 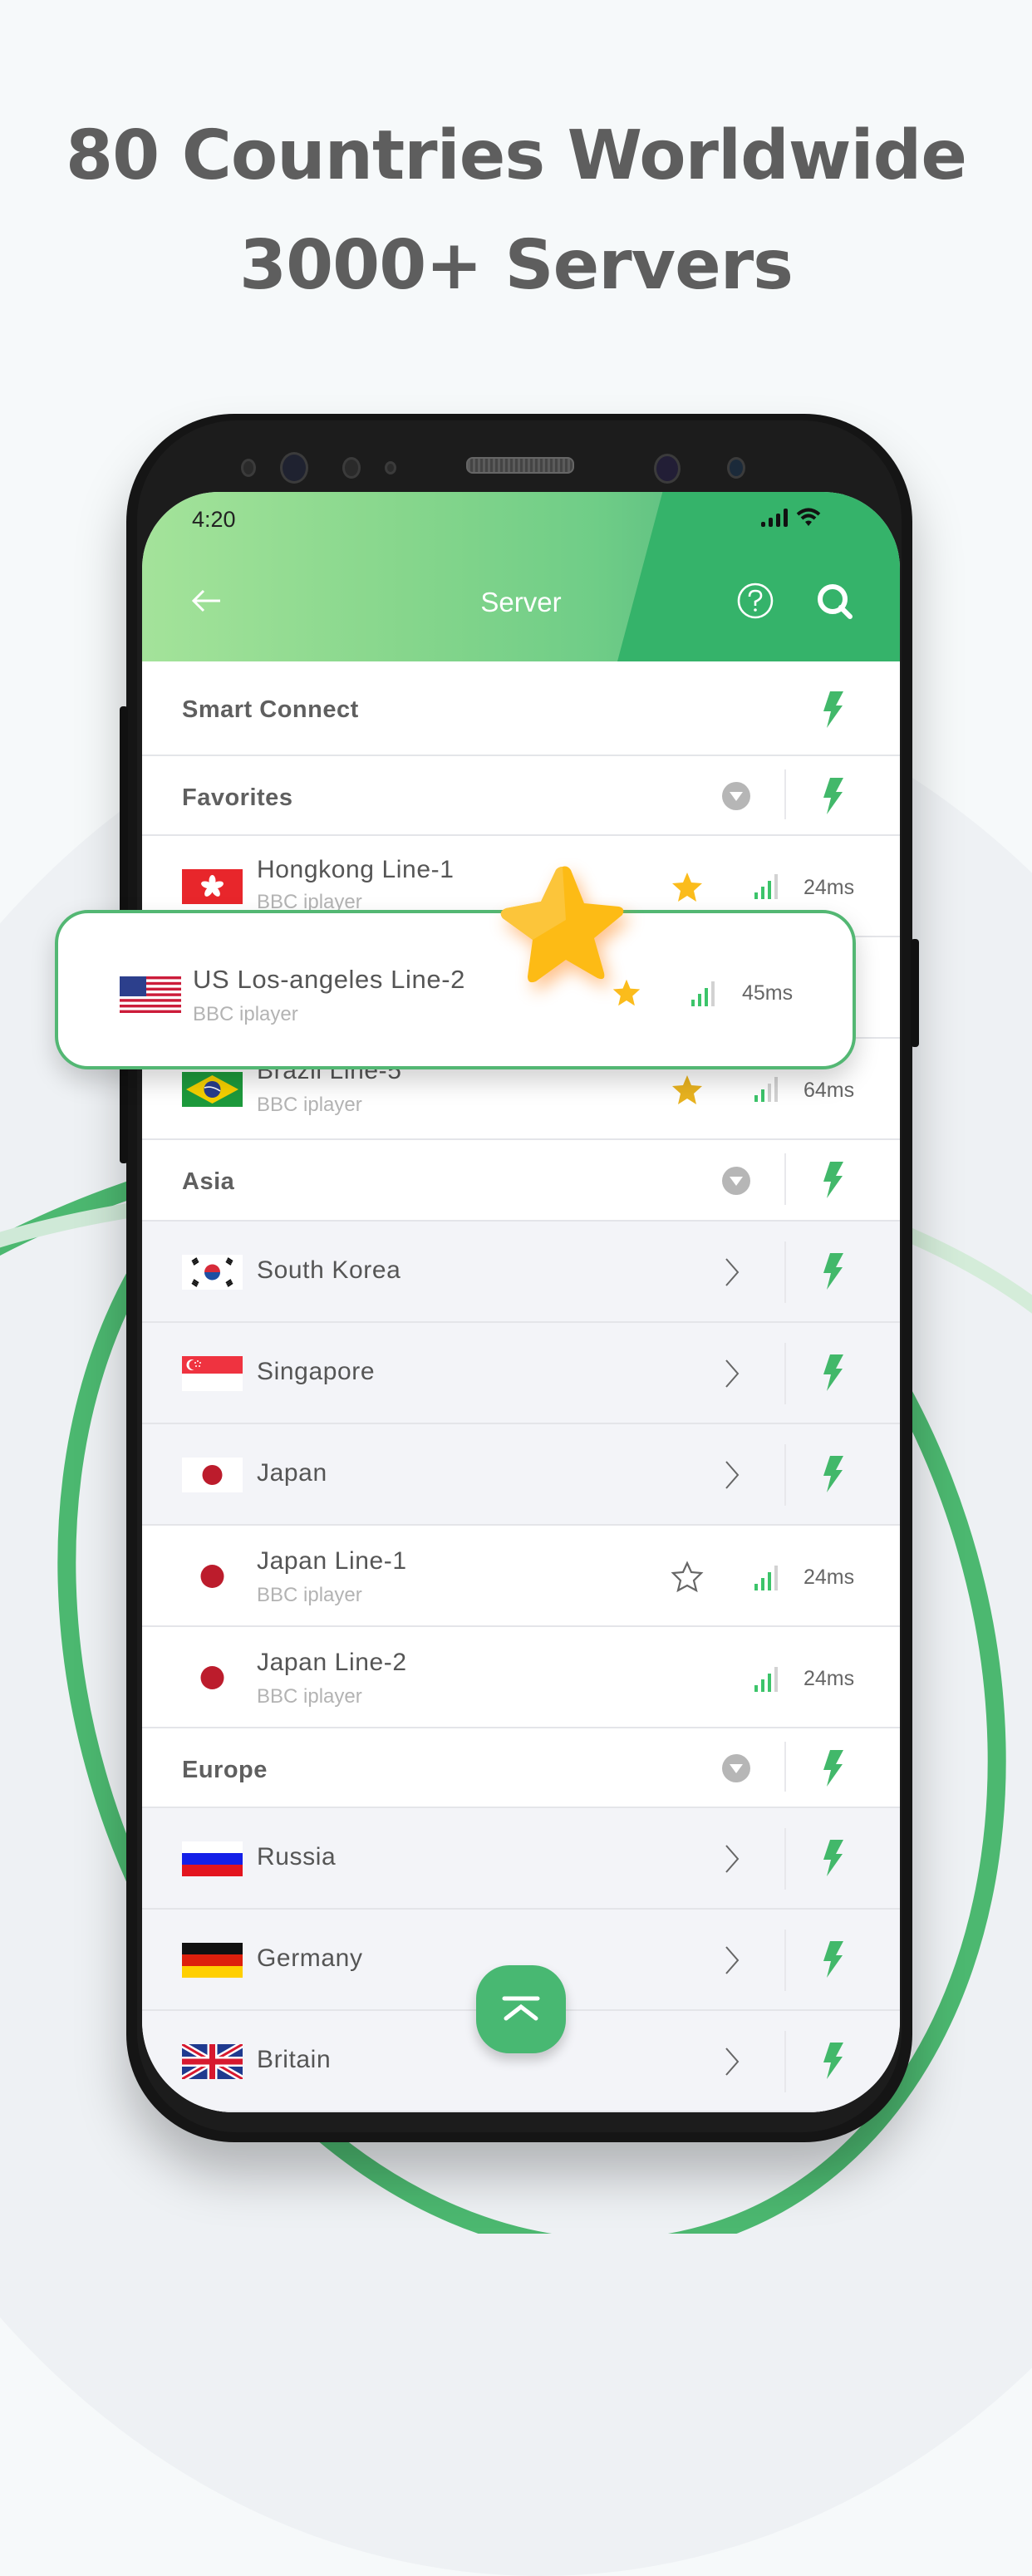 What do you see at coordinates (356, 869) in the screenshot?
I see `server-name: Hongkong Line-1` at bounding box center [356, 869].